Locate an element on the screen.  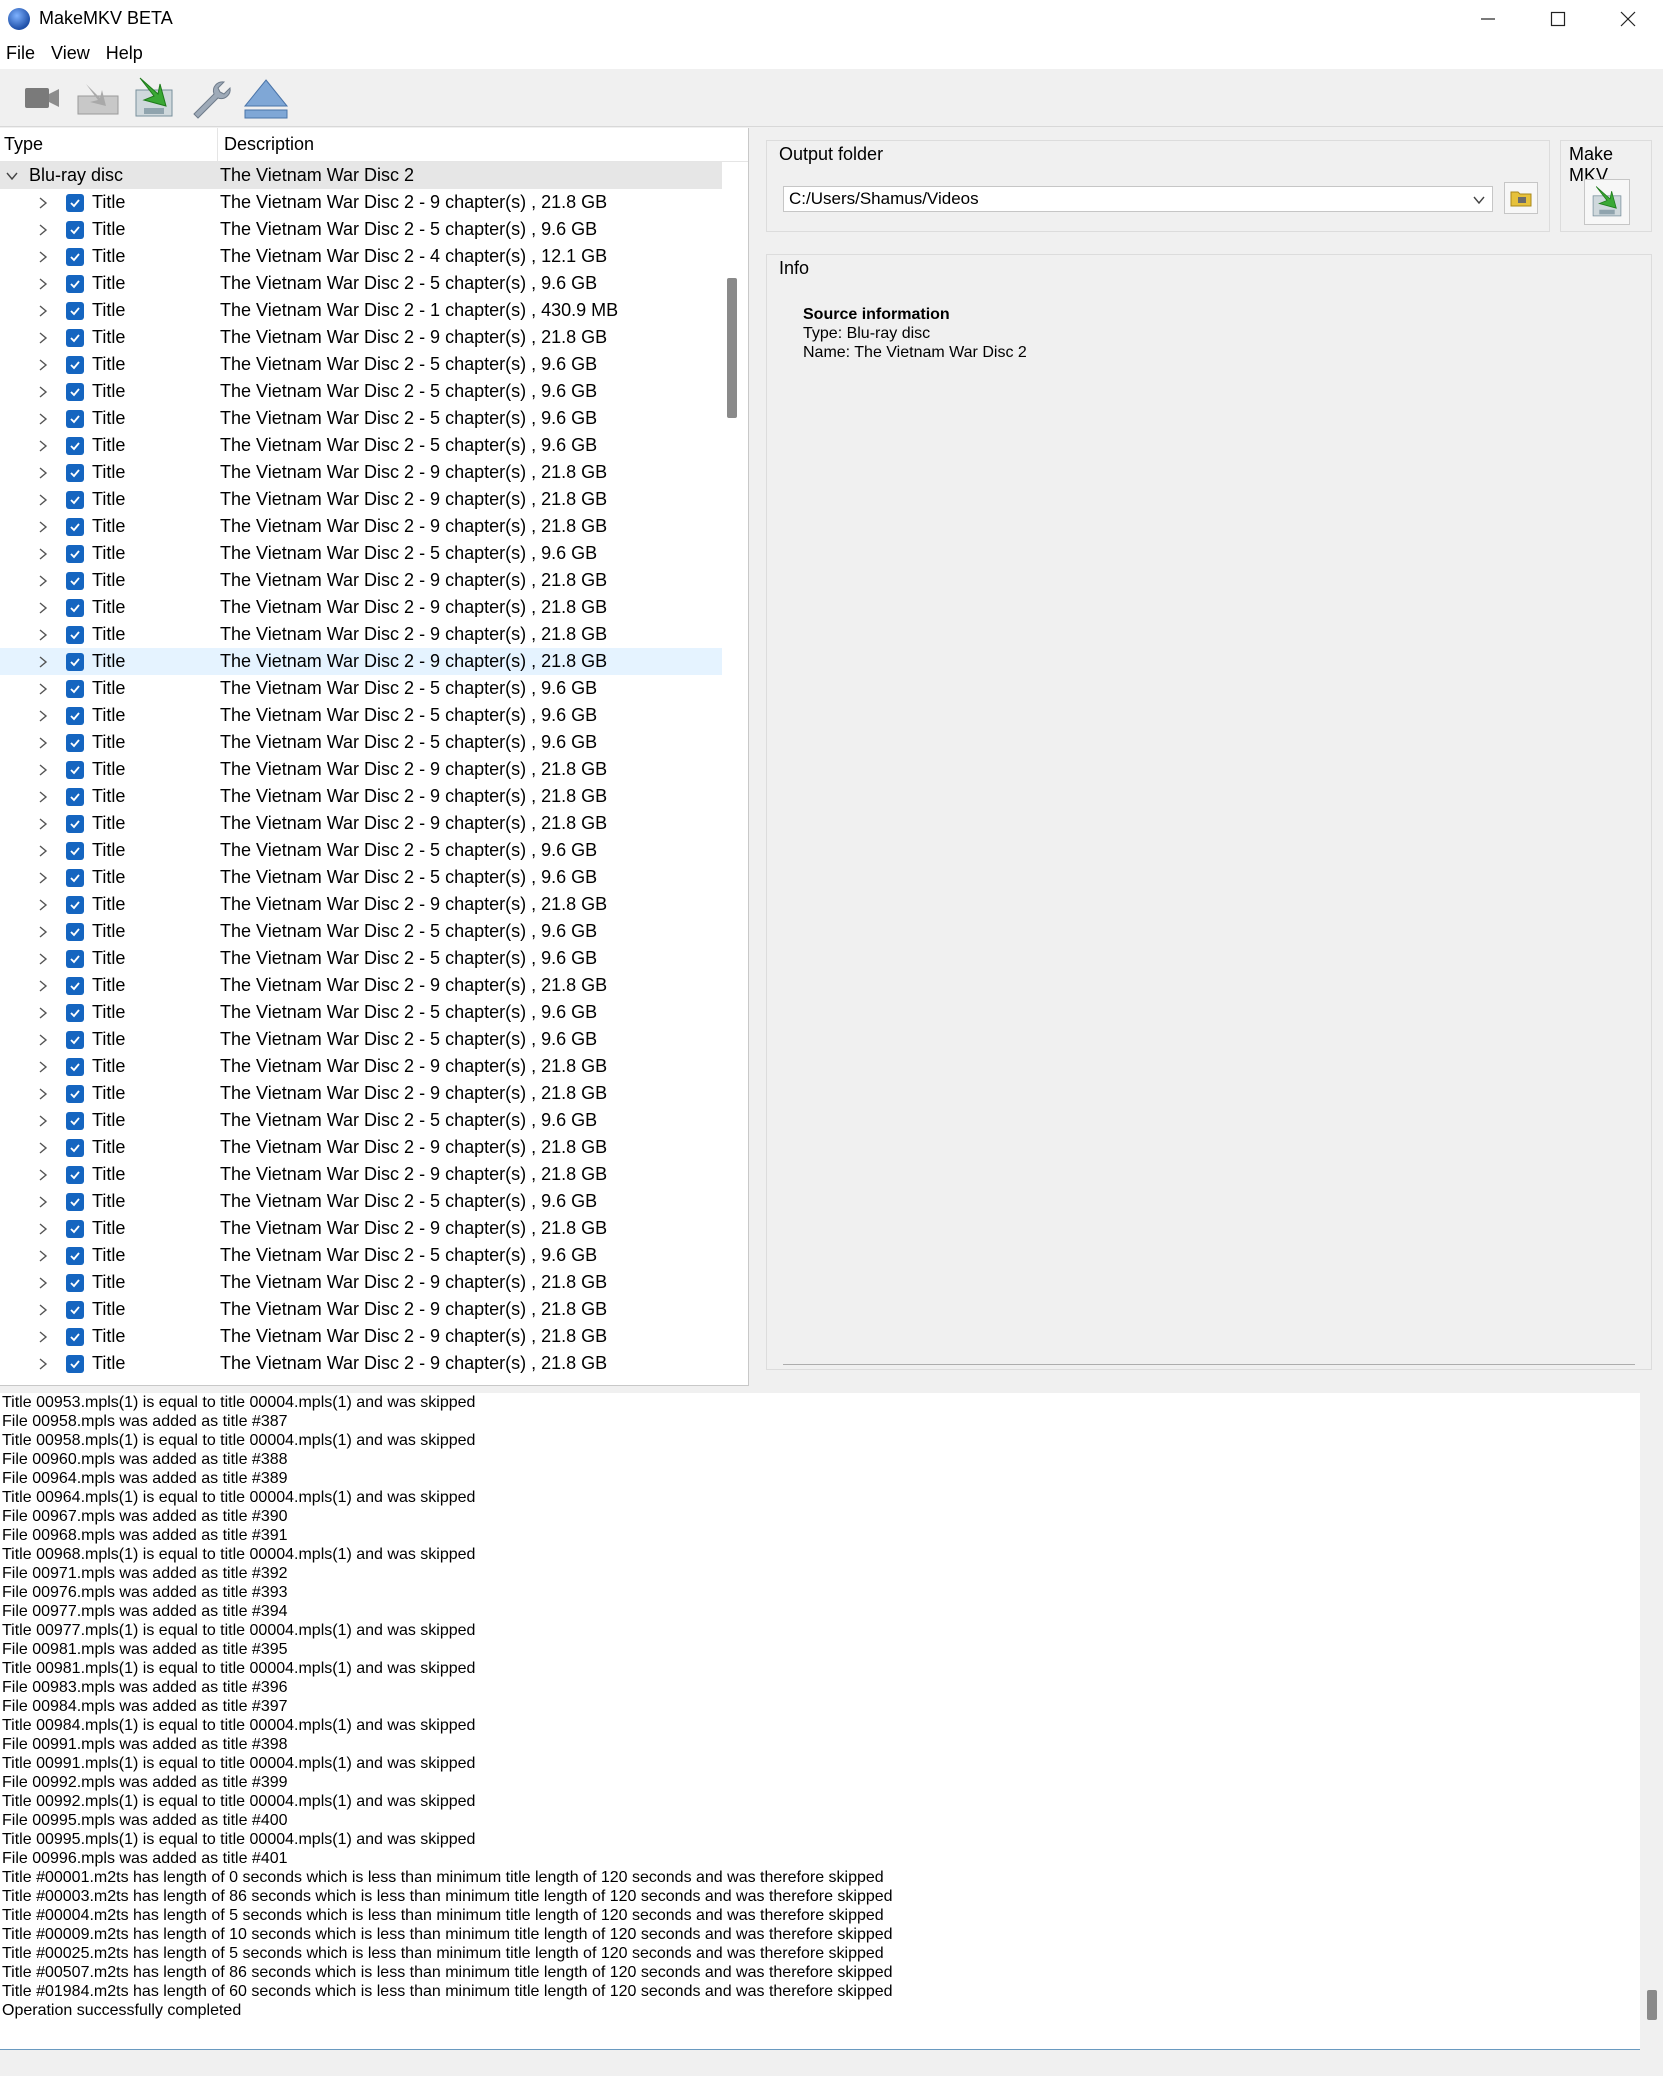
open-files-button is located at coordinates (98, 98).